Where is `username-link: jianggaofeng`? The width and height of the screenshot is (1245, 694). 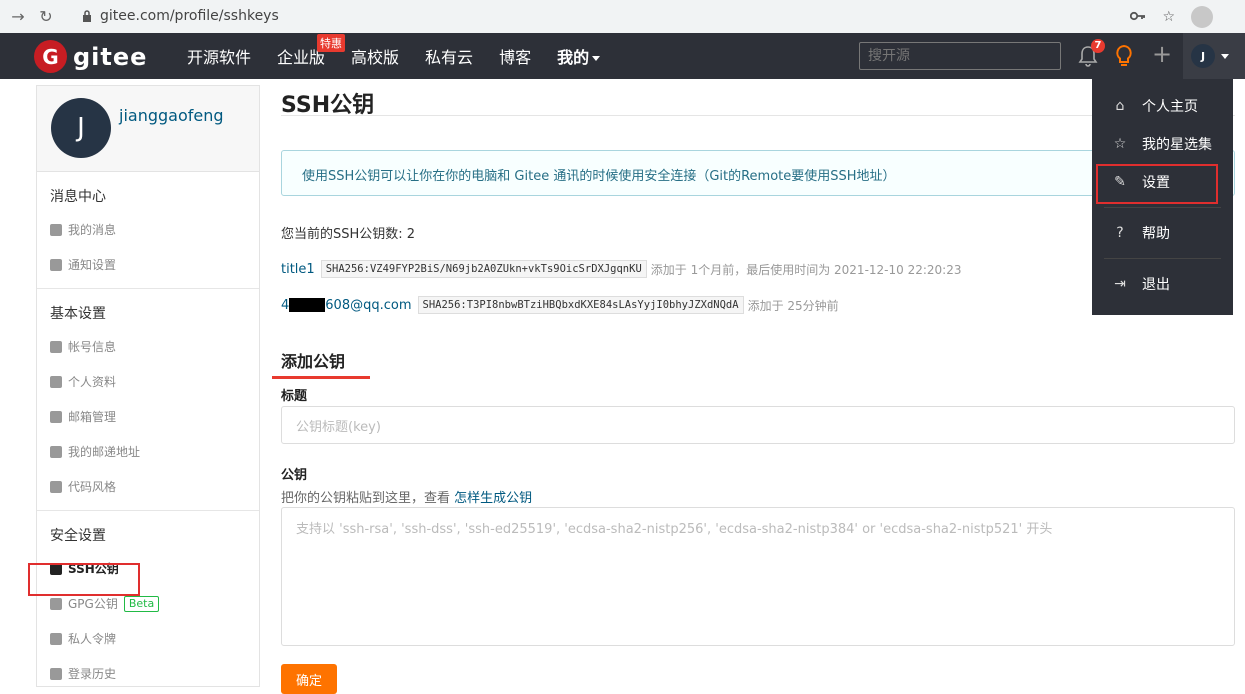 username-link: jianggaofeng is located at coordinates (171, 115).